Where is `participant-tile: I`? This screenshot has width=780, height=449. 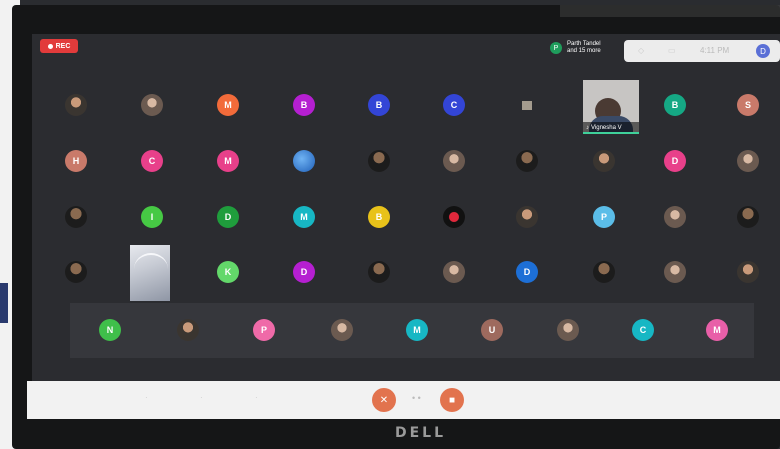
participant-tile: I is located at coordinates (152, 217).